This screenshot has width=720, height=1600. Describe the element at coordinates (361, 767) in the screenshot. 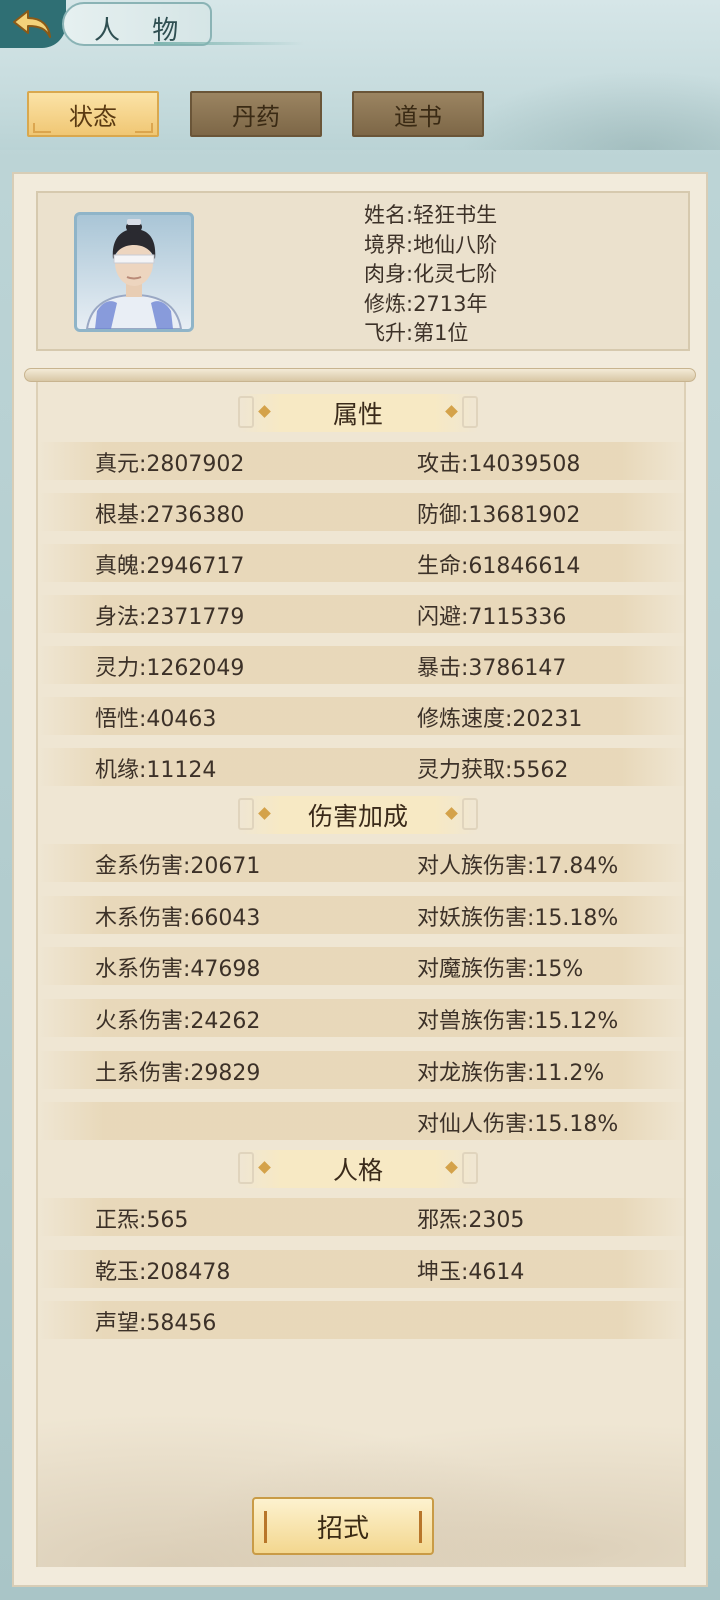

I see `stat-row: 机缘:11124 灵力获取:5562` at that location.